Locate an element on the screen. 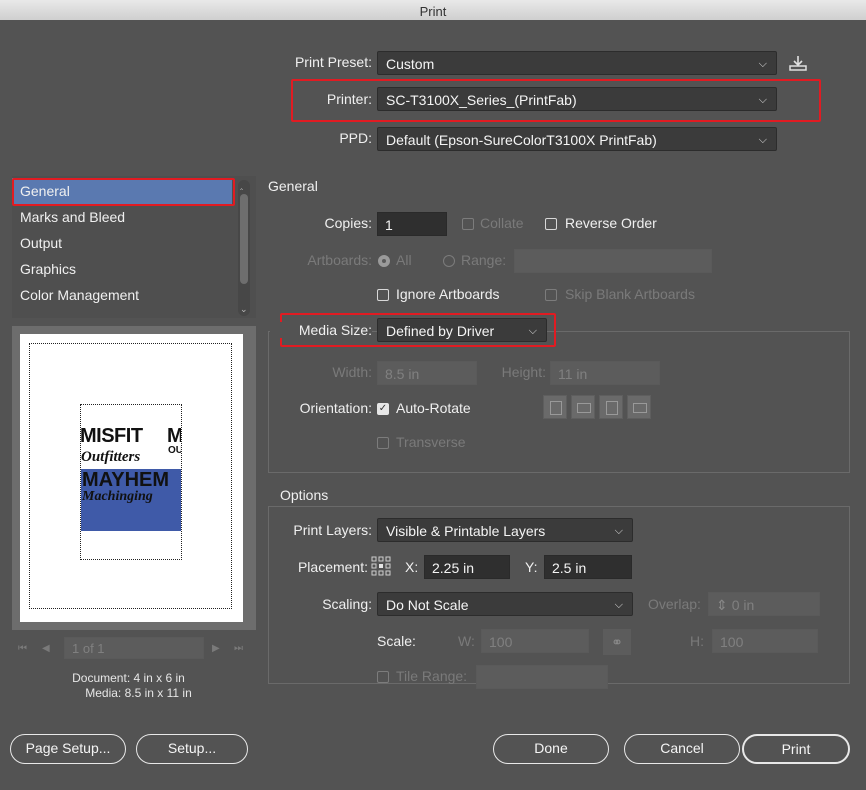 This screenshot has width=866, height=790. artboards-label: Artboards: is located at coordinates (339, 260).